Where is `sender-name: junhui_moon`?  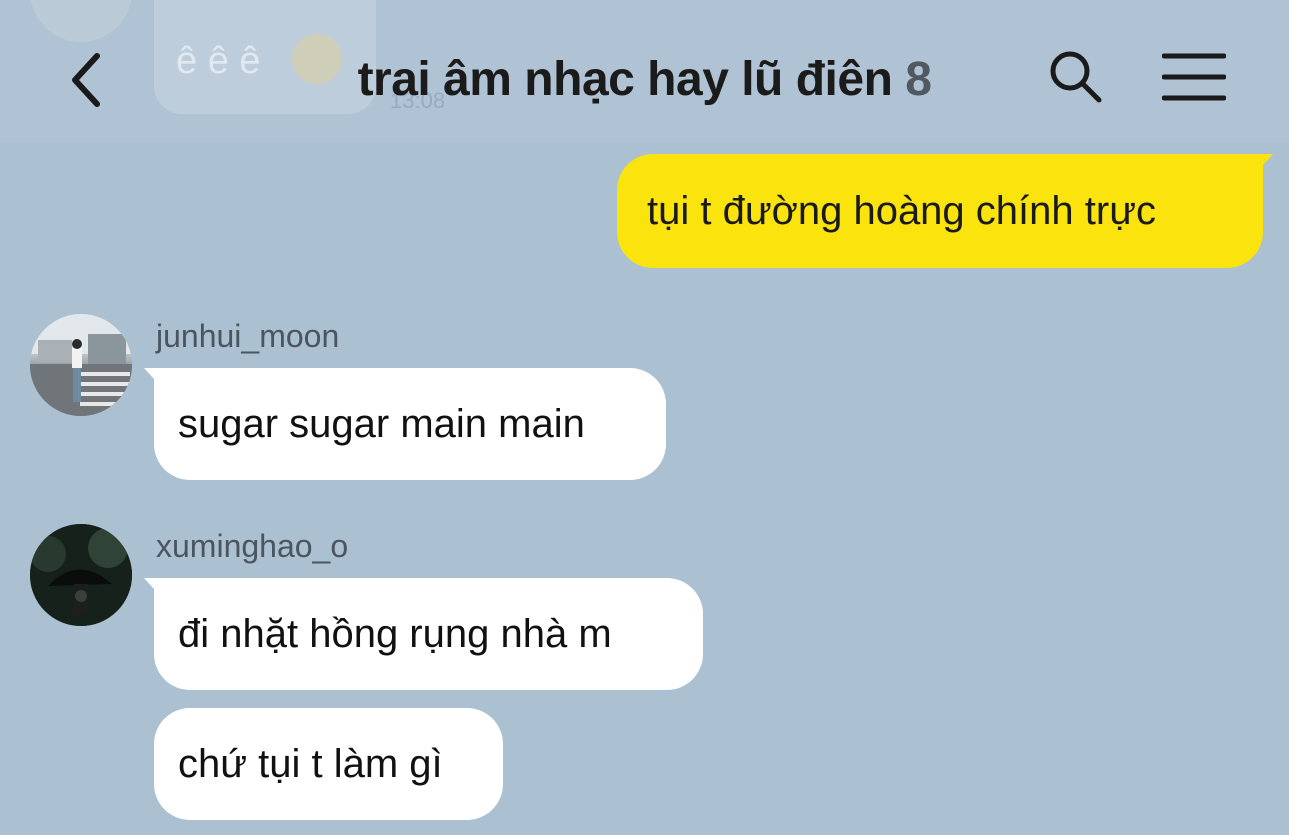
sender-name: junhui_moon is located at coordinates (248, 336).